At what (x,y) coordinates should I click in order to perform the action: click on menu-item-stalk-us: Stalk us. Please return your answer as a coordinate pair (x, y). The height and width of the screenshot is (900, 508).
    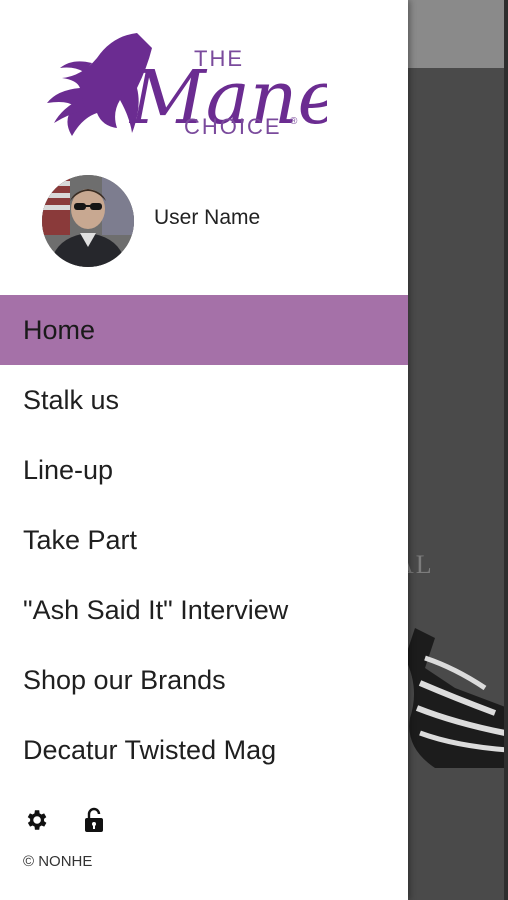
    Looking at the image, I should click on (204, 400).